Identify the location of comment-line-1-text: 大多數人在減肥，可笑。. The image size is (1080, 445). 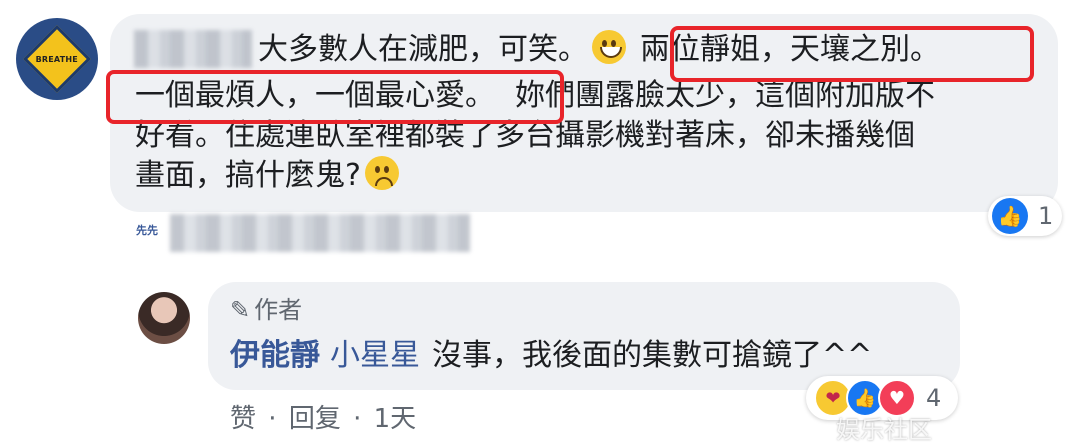
(423, 49).